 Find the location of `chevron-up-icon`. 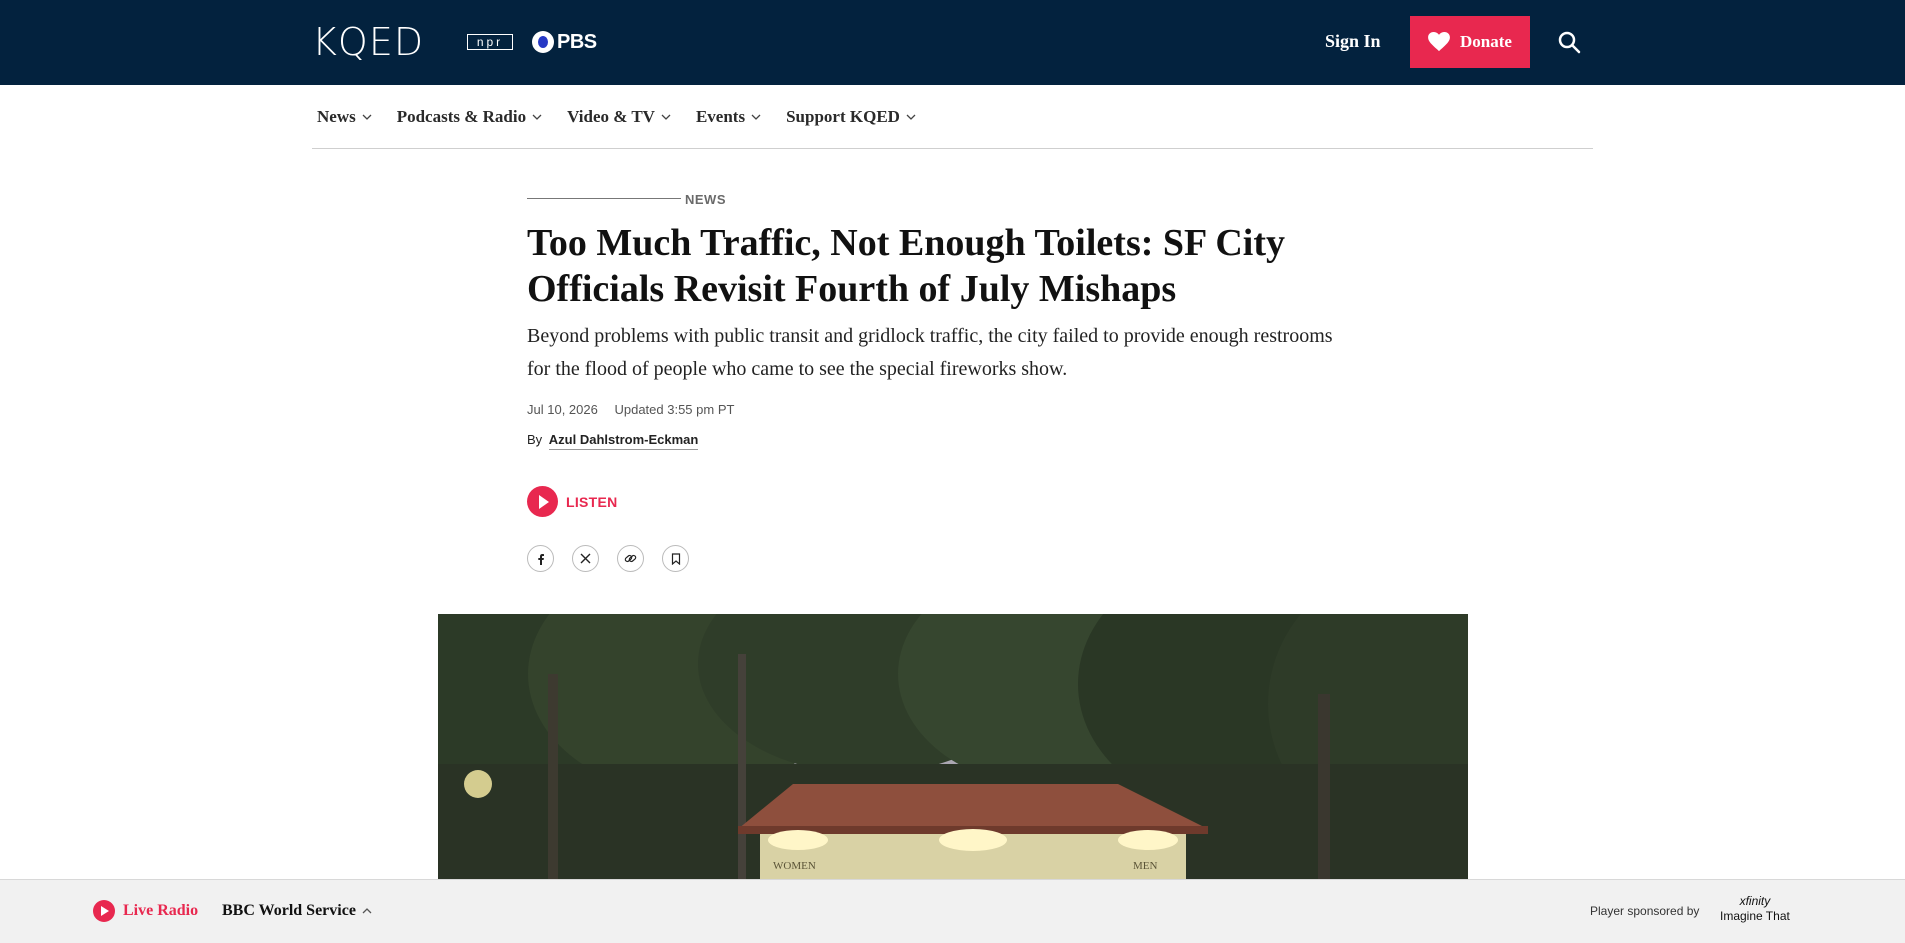

chevron-up-icon is located at coordinates (367, 911).